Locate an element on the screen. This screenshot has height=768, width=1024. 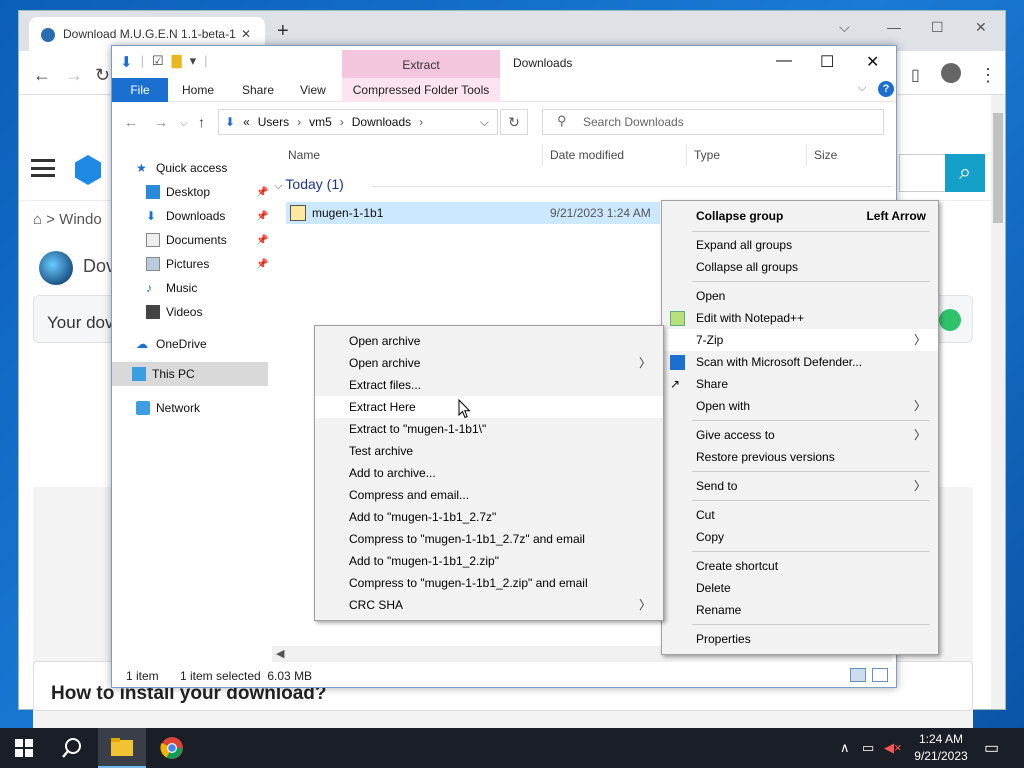
new-folder-icon: ▇ is located at coordinates (177, 62).